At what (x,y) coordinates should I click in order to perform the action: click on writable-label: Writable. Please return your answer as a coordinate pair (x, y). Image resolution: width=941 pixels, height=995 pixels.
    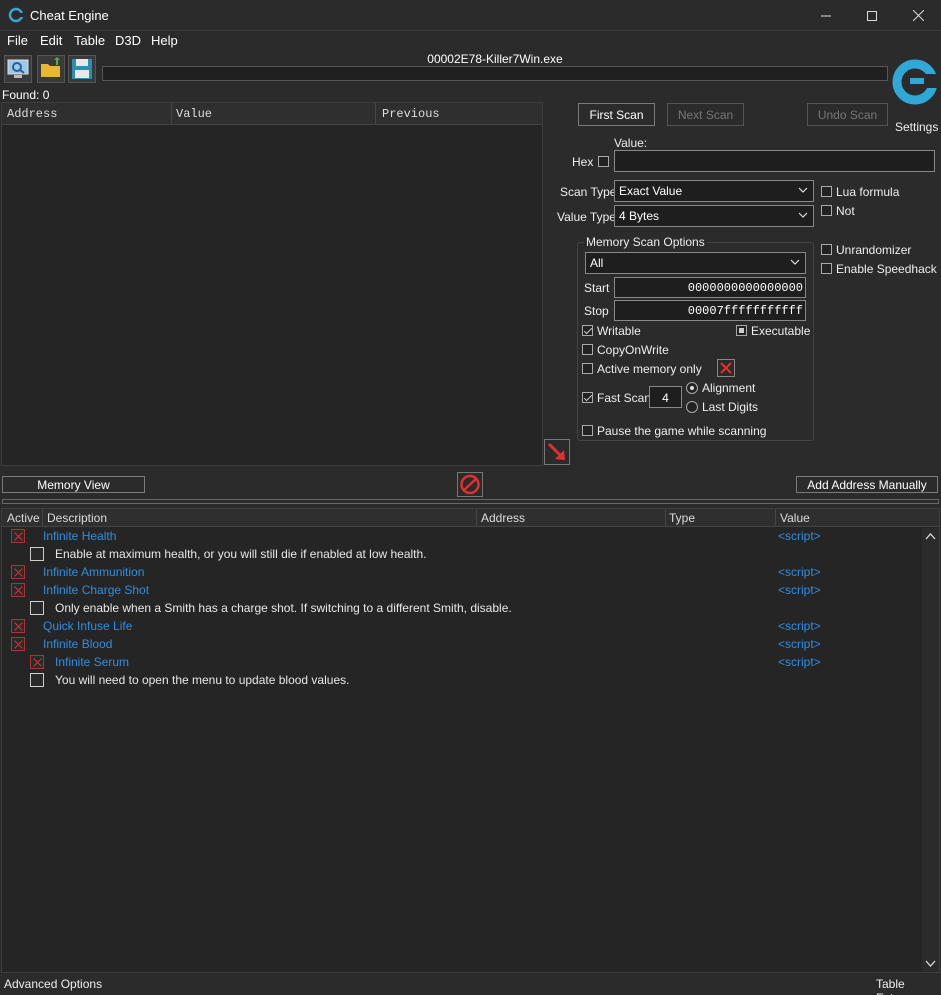
    Looking at the image, I should click on (619, 331).